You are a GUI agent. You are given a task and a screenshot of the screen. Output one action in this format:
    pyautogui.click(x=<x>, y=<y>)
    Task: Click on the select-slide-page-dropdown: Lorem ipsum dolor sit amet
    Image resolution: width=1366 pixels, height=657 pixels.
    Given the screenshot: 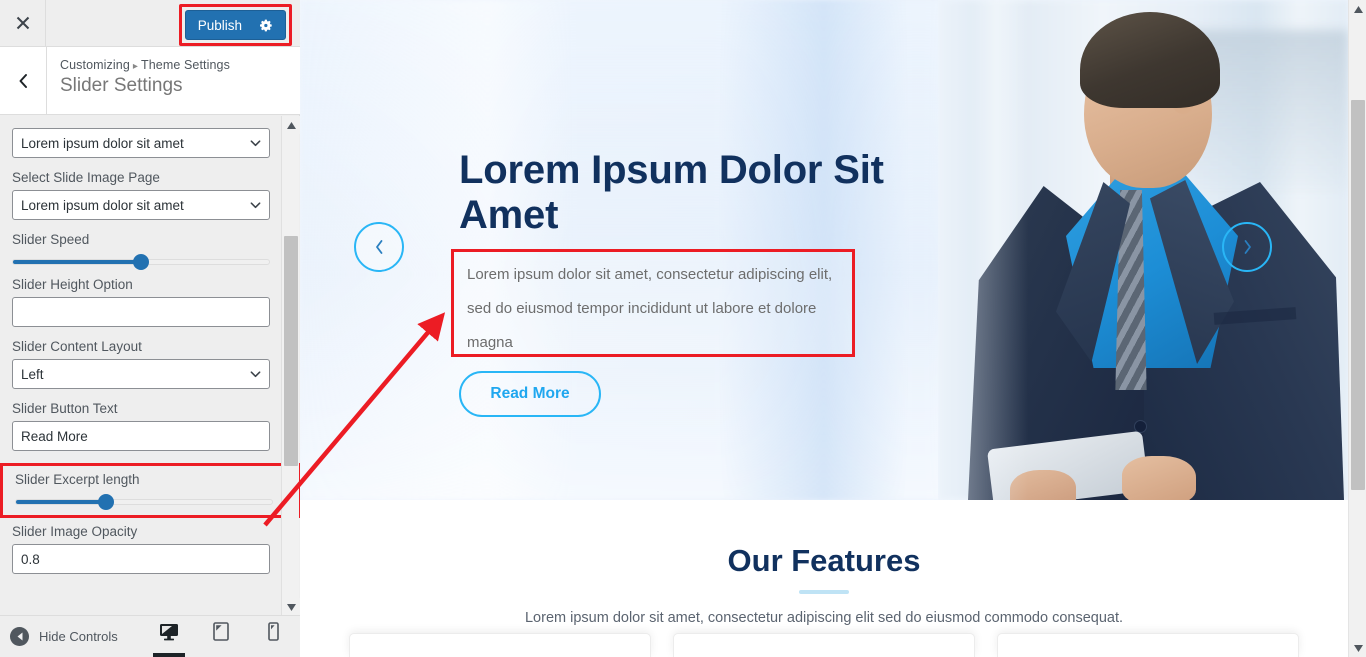 What is the action you would take?
    pyautogui.click(x=141, y=143)
    